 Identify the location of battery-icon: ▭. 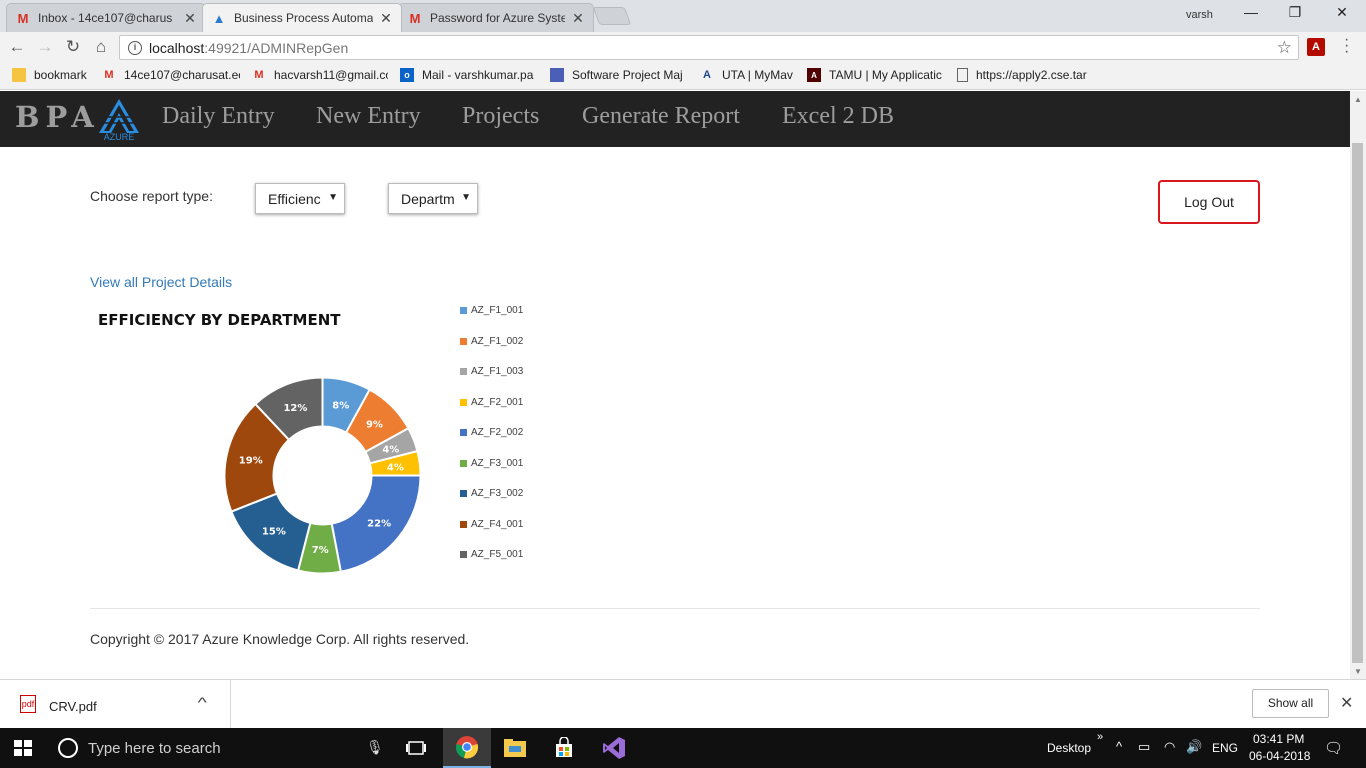
(1144, 747).